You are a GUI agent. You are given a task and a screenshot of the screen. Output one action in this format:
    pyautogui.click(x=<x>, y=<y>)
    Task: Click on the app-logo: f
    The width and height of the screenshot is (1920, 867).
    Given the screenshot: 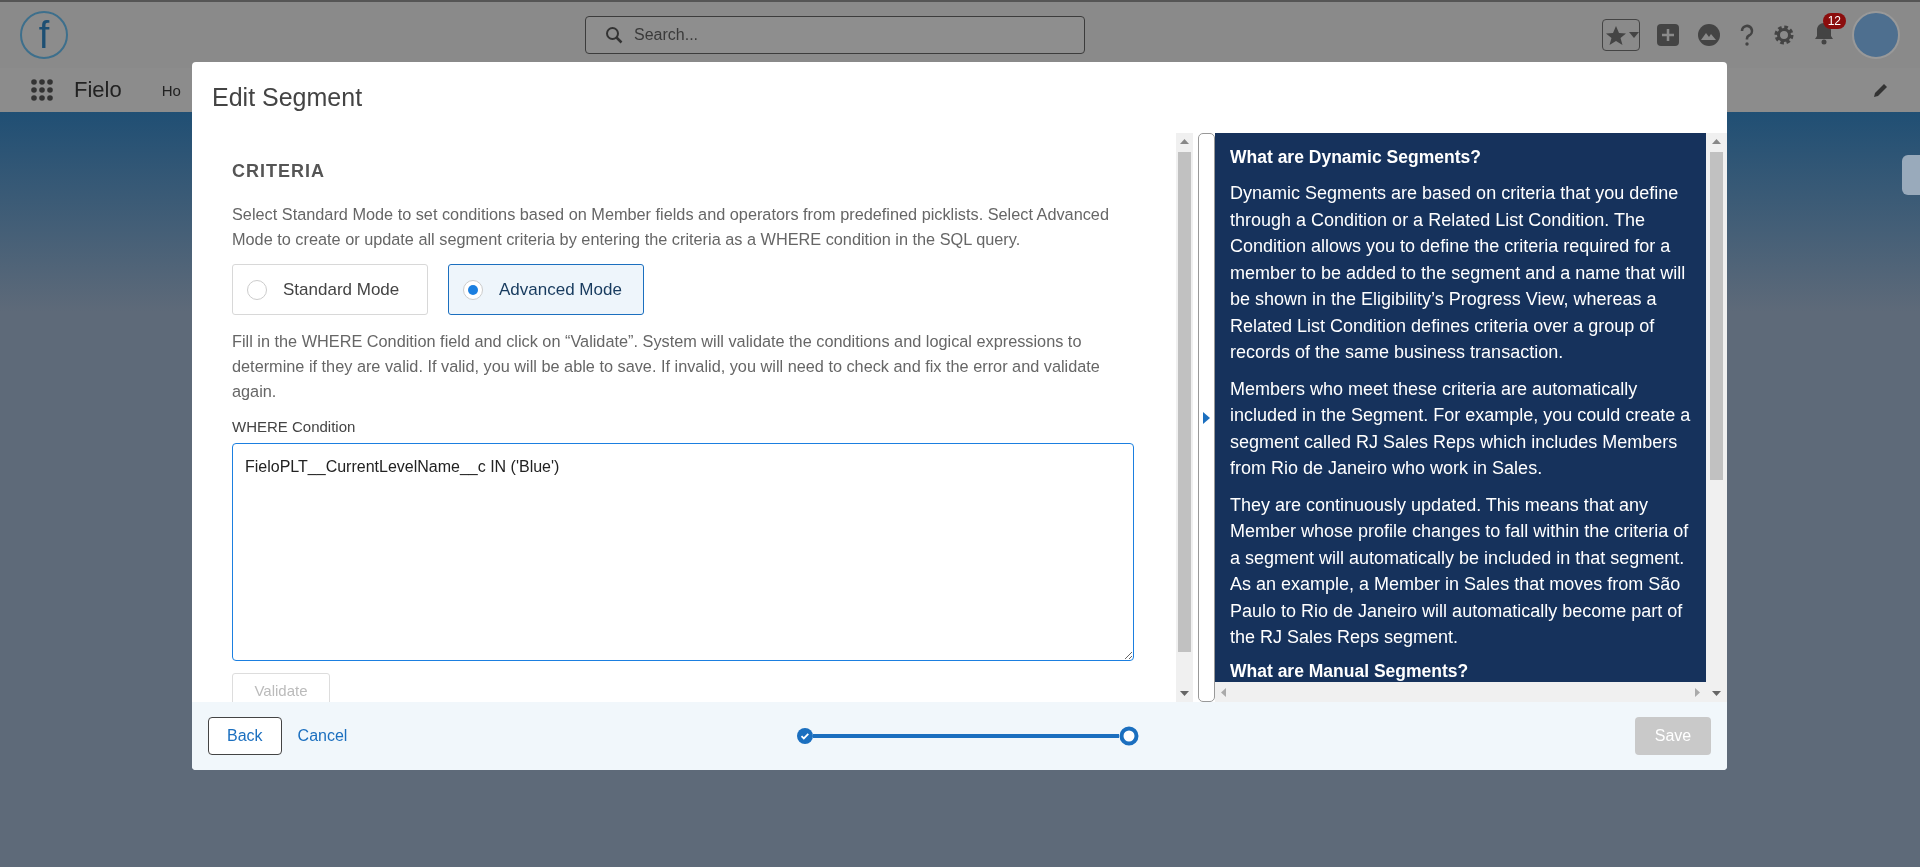 What is the action you would take?
    pyautogui.click(x=44, y=35)
    